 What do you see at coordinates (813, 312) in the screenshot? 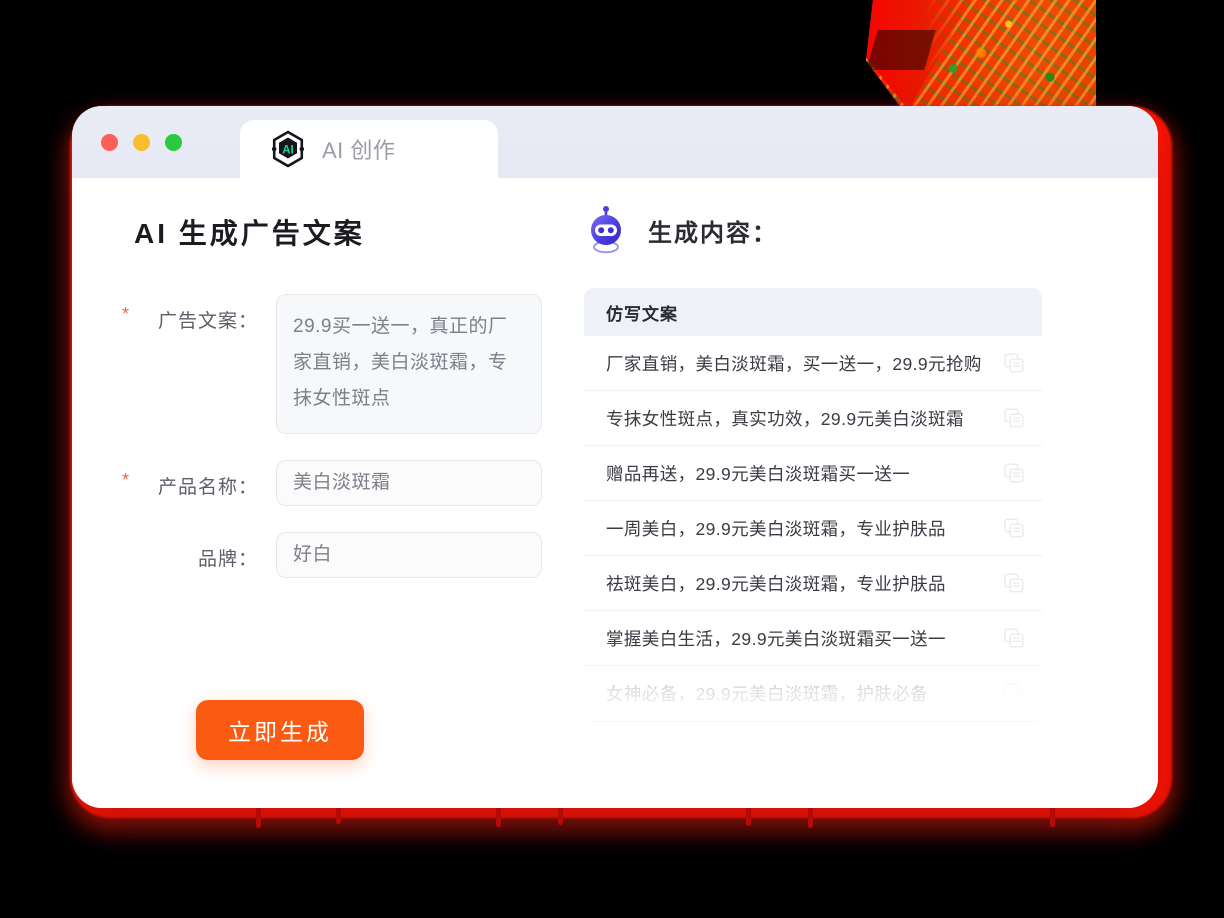
I see `results-table-column-header: 仿写文案` at bounding box center [813, 312].